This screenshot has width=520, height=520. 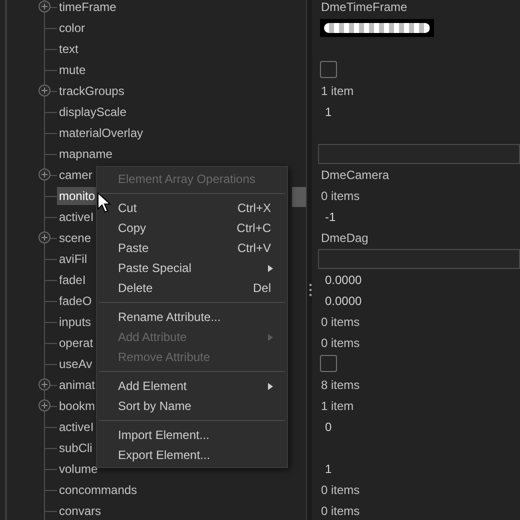 I want to click on attribute-name: fadeI, so click(x=72, y=279).